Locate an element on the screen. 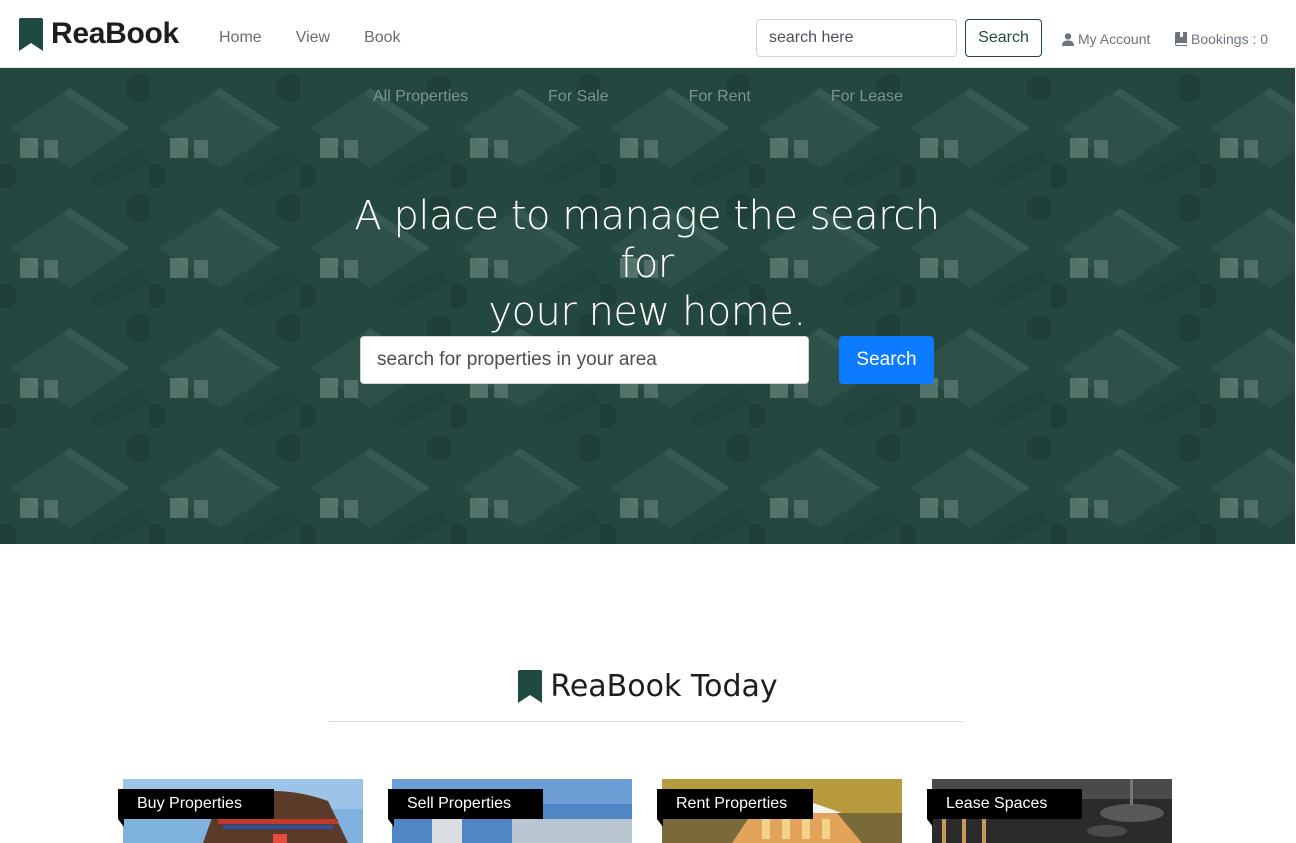 This screenshot has width=1296, height=843. nav-link-home: Home is located at coordinates (240, 38).